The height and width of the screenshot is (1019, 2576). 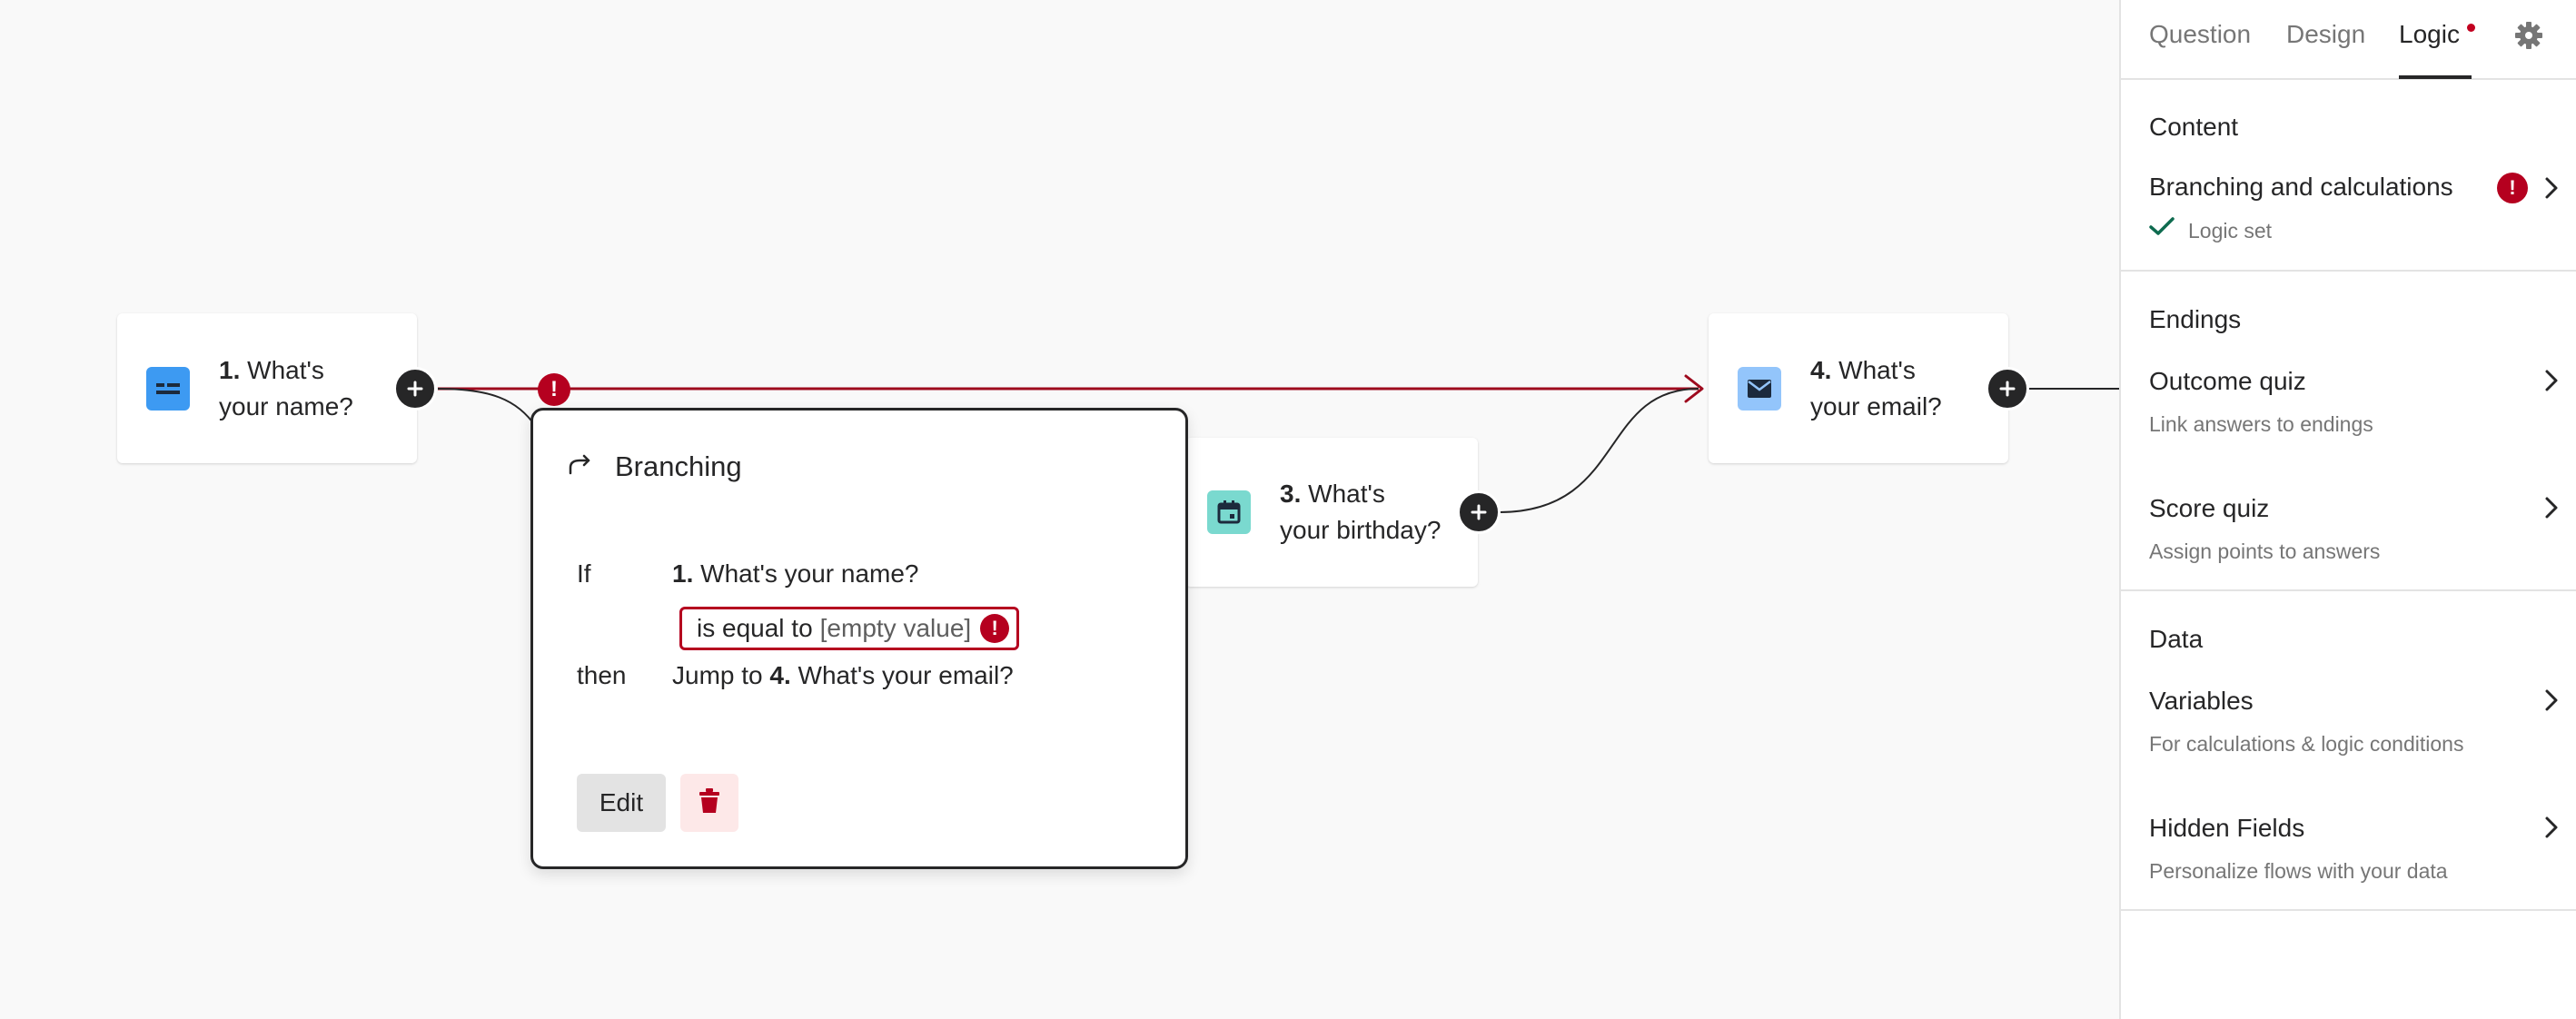 What do you see at coordinates (2265, 551) in the screenshot?
I see `score-quiz-subtitle: Assign points to answers` at bounding box center [2265, 551].